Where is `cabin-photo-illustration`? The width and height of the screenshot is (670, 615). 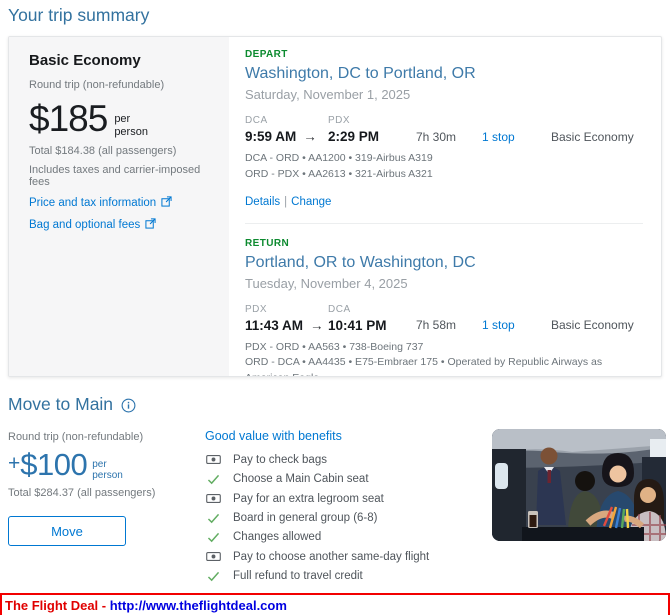
cabin-photo-illustration is located at coordinates (579, 485).